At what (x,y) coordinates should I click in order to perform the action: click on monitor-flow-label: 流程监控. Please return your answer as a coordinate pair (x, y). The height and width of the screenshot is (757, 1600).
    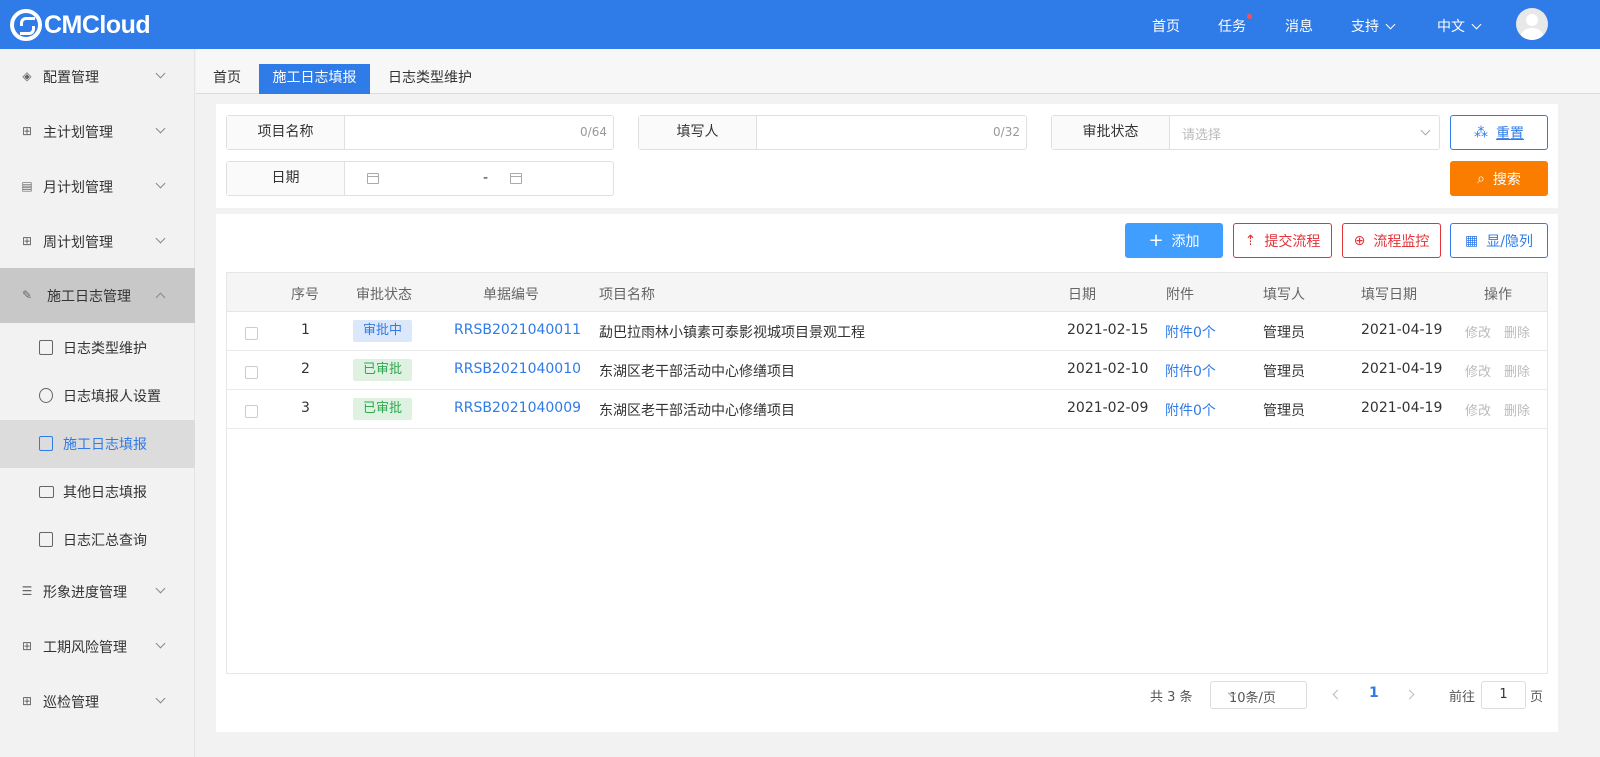
    Looking at the image, I should click on (1401, 241).